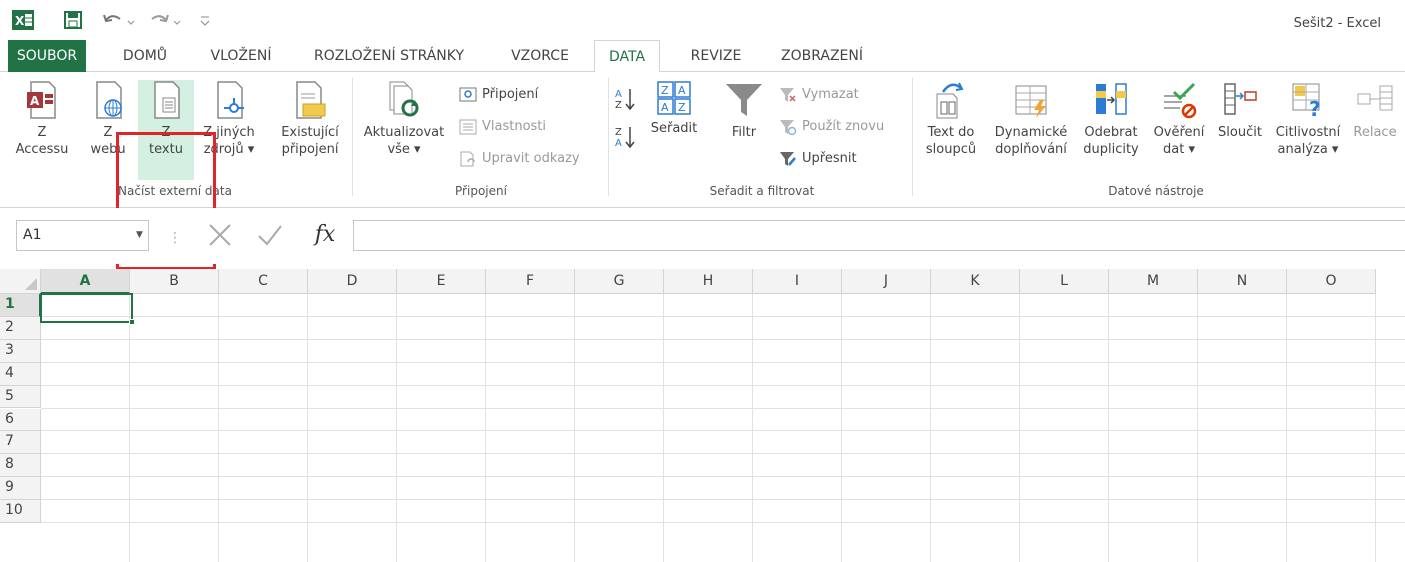 This screenshot has height=562, width=1405. What do you see at coordinates (82, 235) in the screenshot?
I see `name-box: A1` at bounding box center [82, 235].